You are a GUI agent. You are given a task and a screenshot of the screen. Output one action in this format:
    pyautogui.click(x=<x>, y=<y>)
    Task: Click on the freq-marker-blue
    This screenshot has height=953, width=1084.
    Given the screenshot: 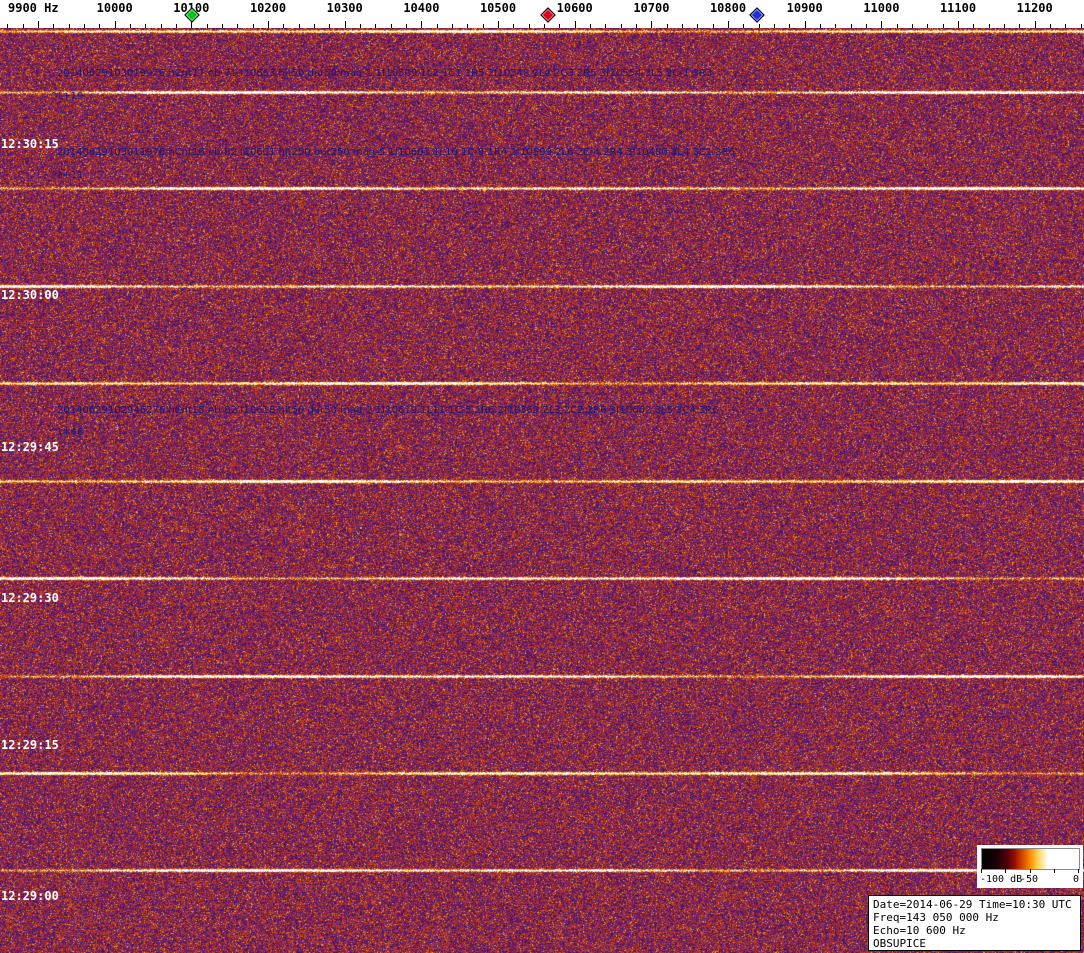 What is the action you would take?
    pyautogui.click(x=757, y=15)
    